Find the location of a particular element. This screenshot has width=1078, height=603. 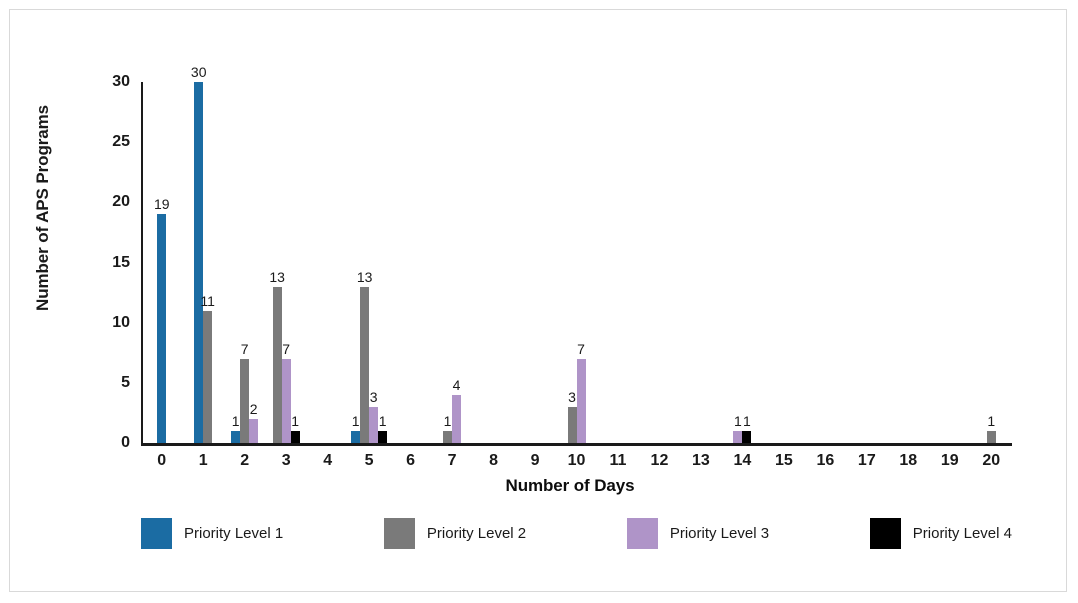

x-axis-tick-label: 15 is located at coordinates (783, 460).